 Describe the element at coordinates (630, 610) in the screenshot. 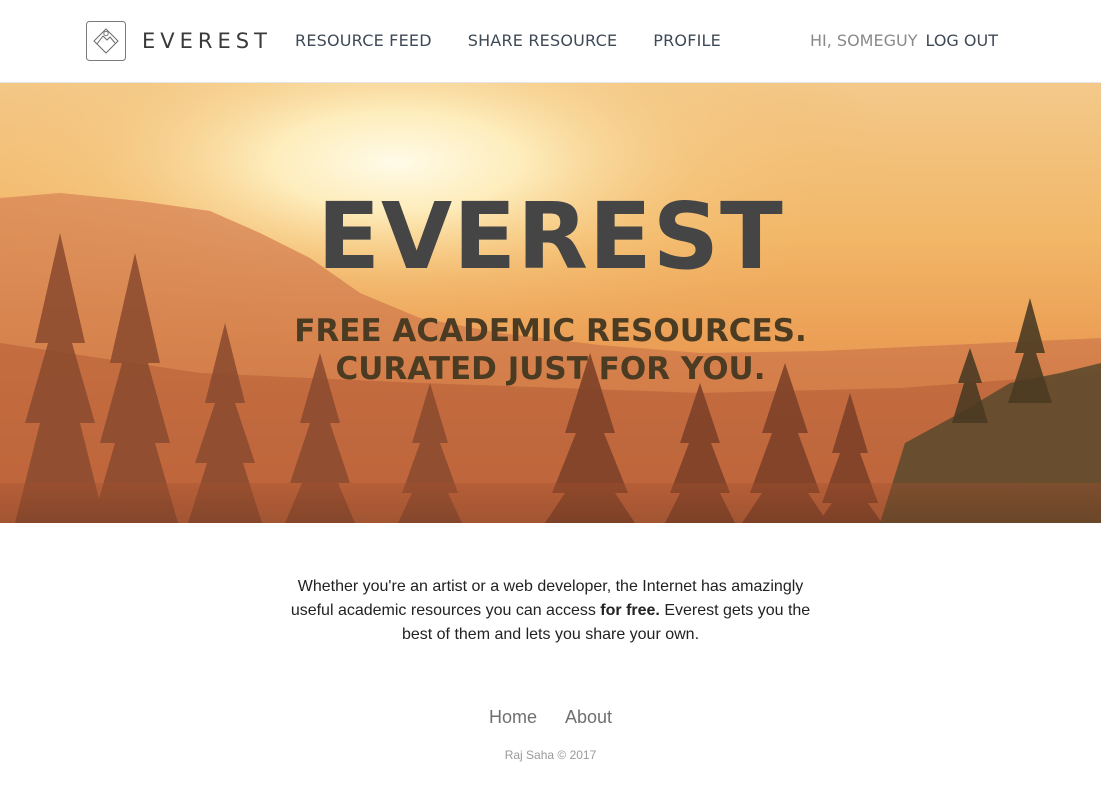

I see `intro-bold-text: for free.` at that location.